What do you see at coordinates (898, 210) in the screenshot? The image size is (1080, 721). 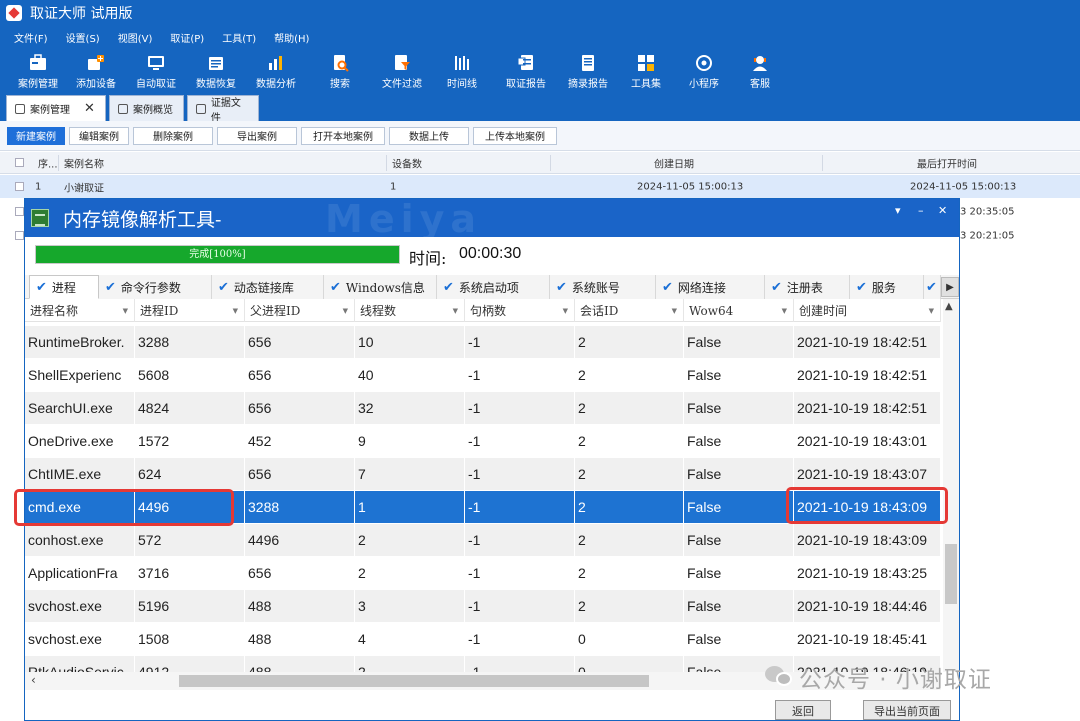 I see `dialog-menu-icon: ▾` at bounding box center [898, 210].